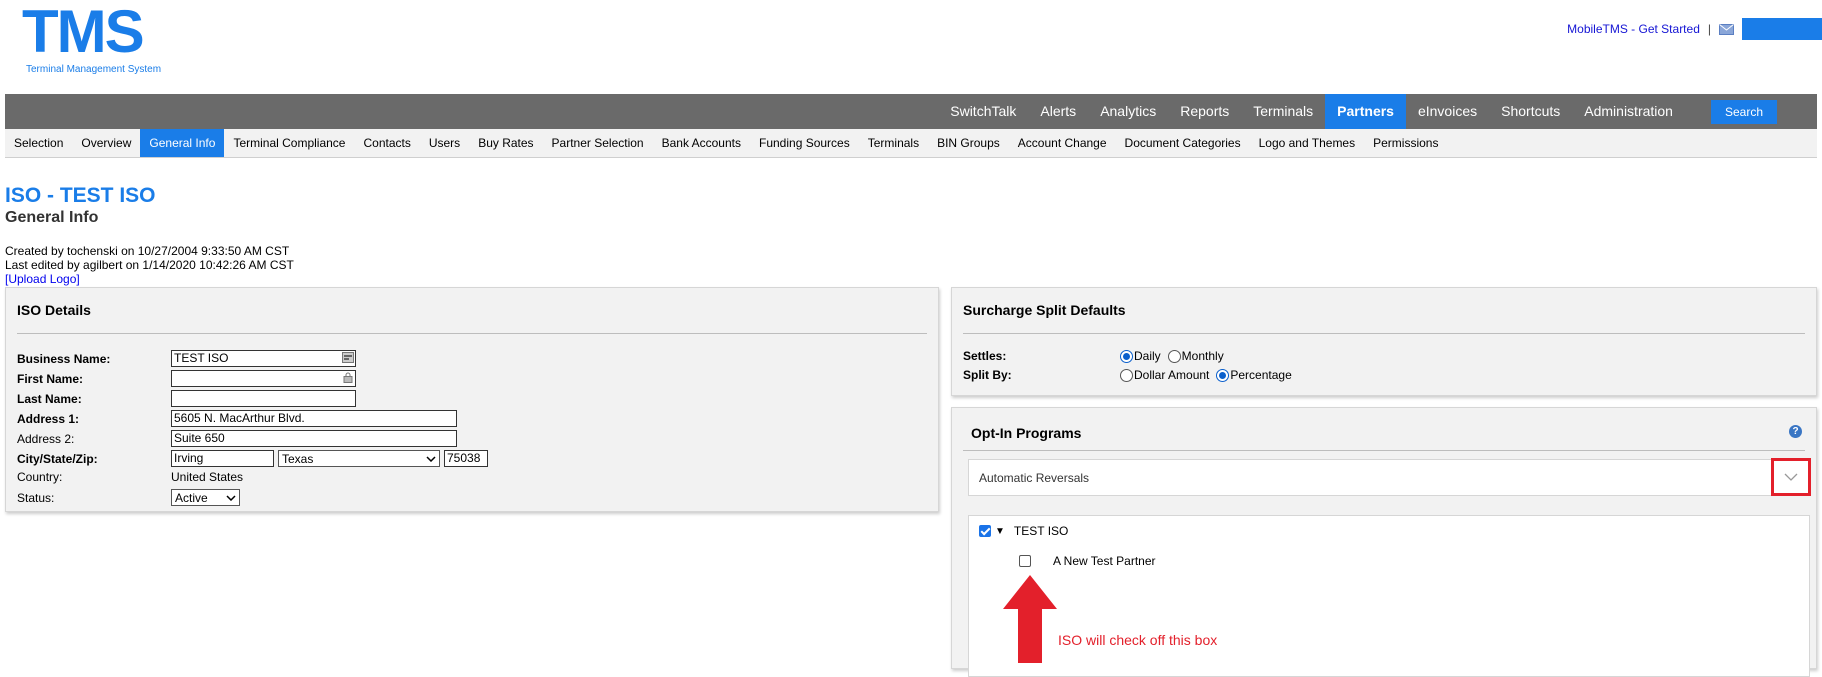  What do you see at coordinates (36, 497) in the screenshot?
I see `status-label: Status:` at bounding box center [36, 497].